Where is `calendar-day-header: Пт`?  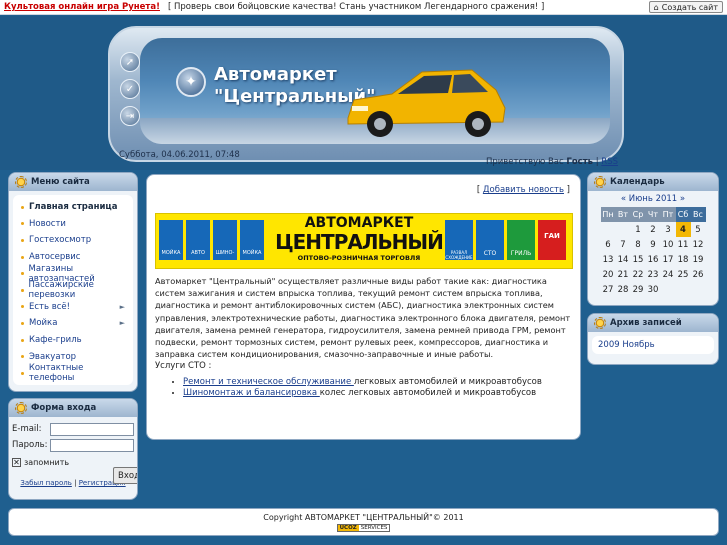
calendar-day-header: Пт is located at coordinates (668, 214).